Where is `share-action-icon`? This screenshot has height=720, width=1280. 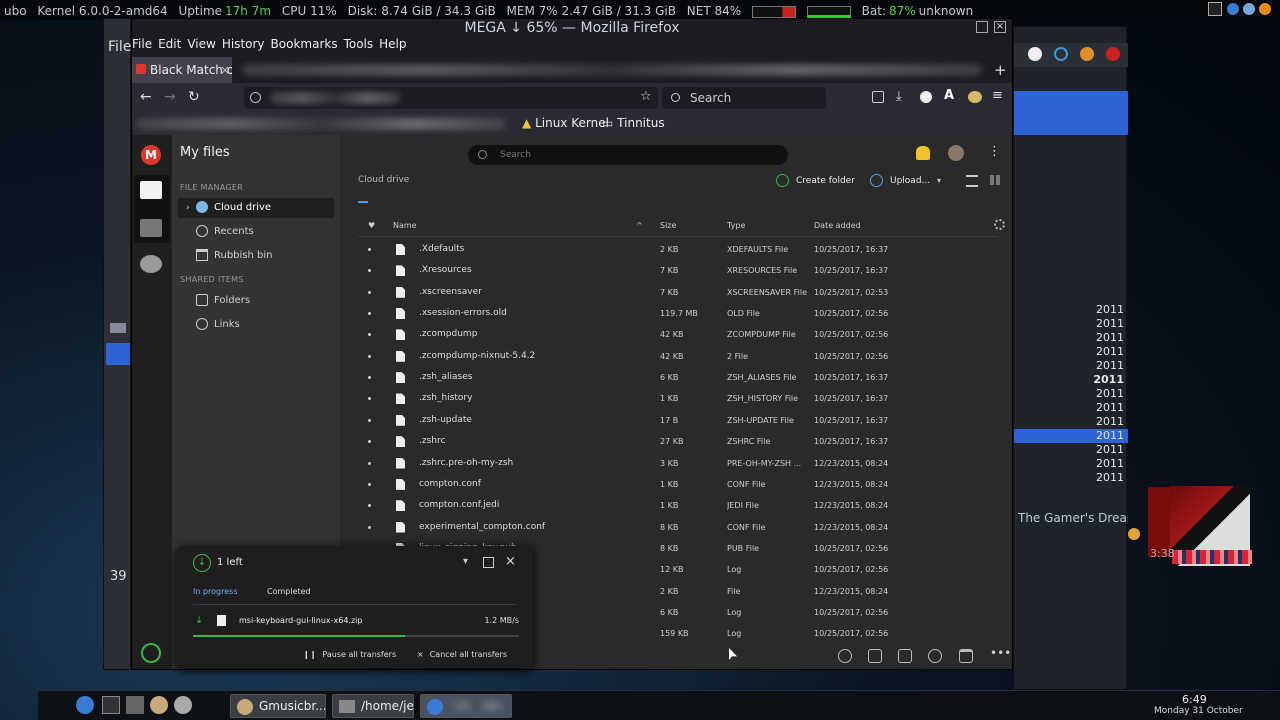
share-action-icon is located at coordinates (905, 656).